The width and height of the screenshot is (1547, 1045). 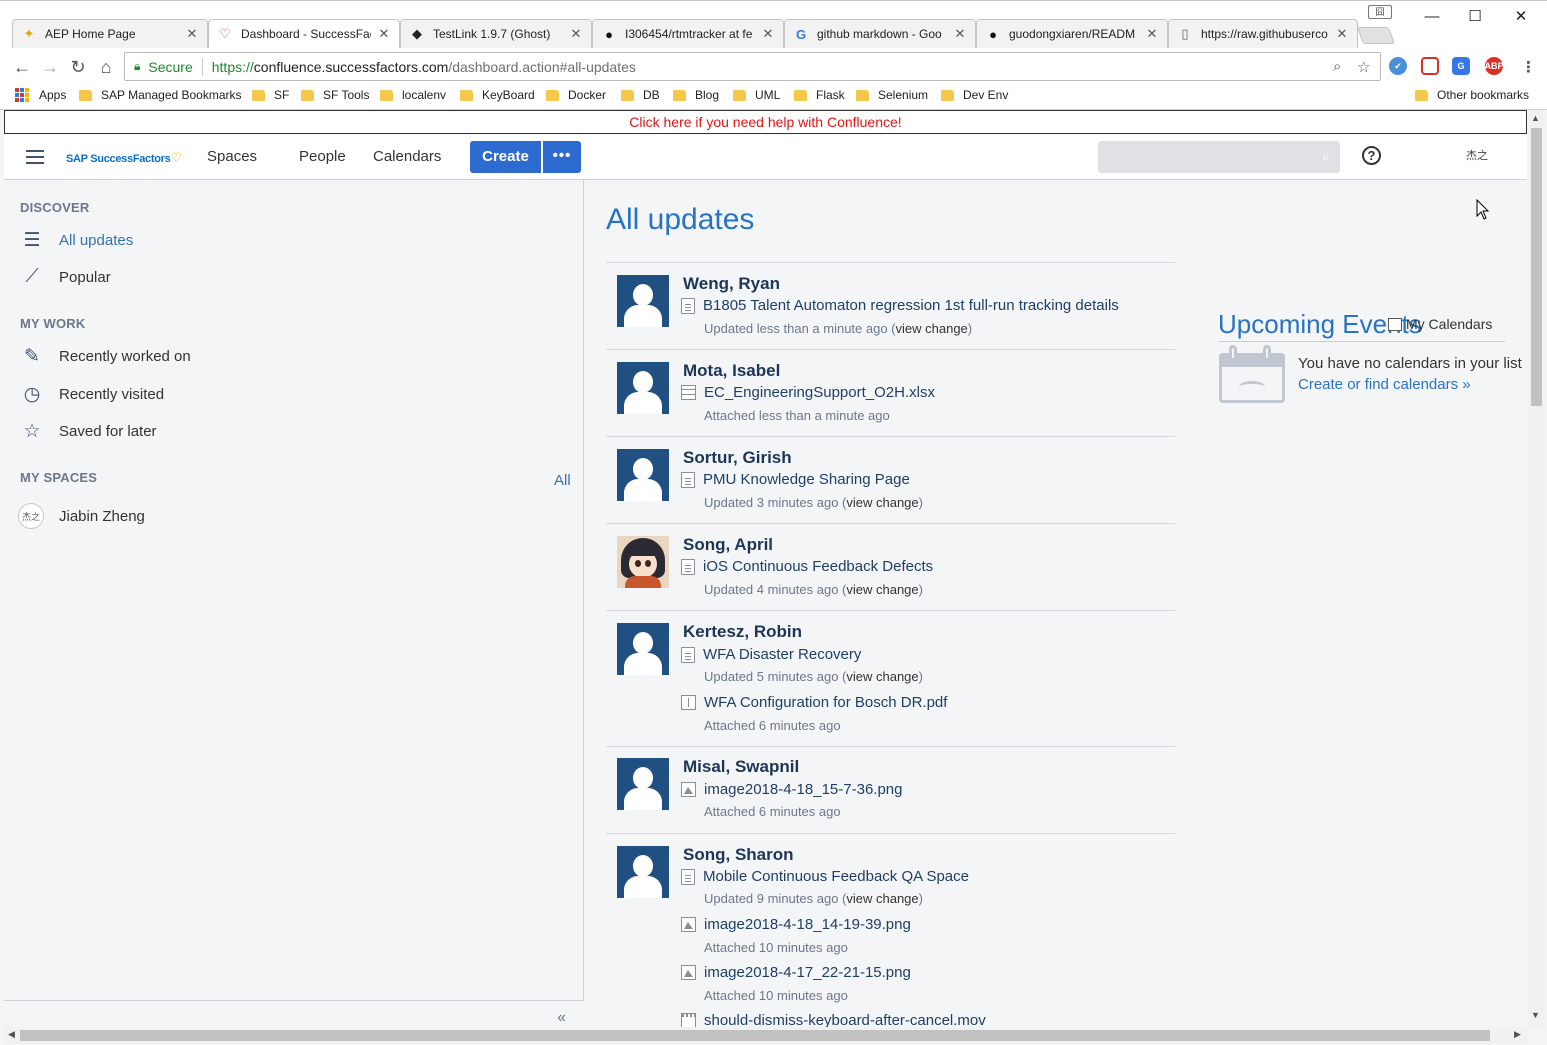 What do you see at coordinates (737, 458) in the screenshot?
I see `author-name: Sortur, Girish` at bounding box center [737, 458].